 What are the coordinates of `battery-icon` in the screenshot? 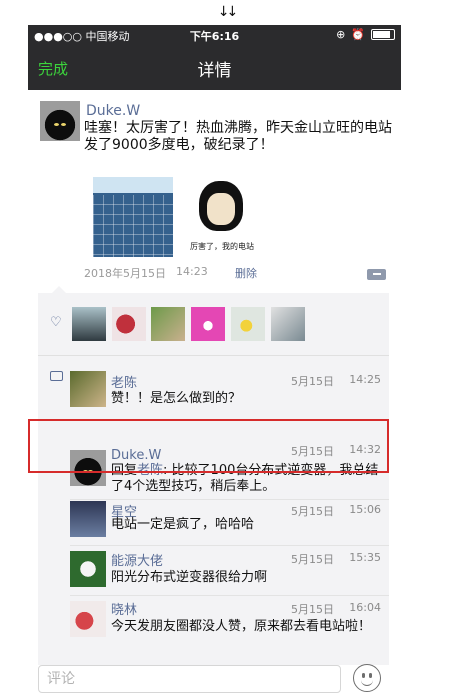 It's located at (383, 34).